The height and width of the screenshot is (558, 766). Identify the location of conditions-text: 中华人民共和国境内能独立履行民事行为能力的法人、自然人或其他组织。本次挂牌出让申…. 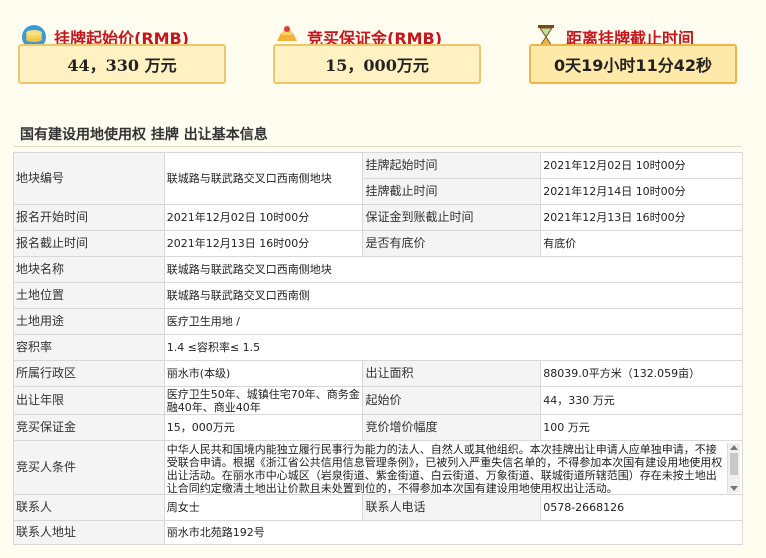
(444, 467).